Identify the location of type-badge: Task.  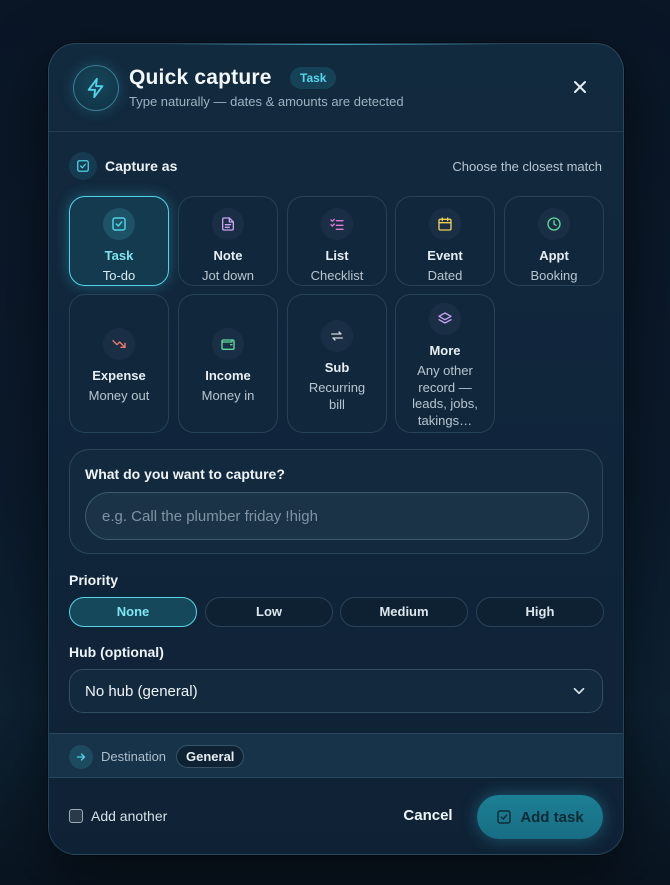
(313, 78).